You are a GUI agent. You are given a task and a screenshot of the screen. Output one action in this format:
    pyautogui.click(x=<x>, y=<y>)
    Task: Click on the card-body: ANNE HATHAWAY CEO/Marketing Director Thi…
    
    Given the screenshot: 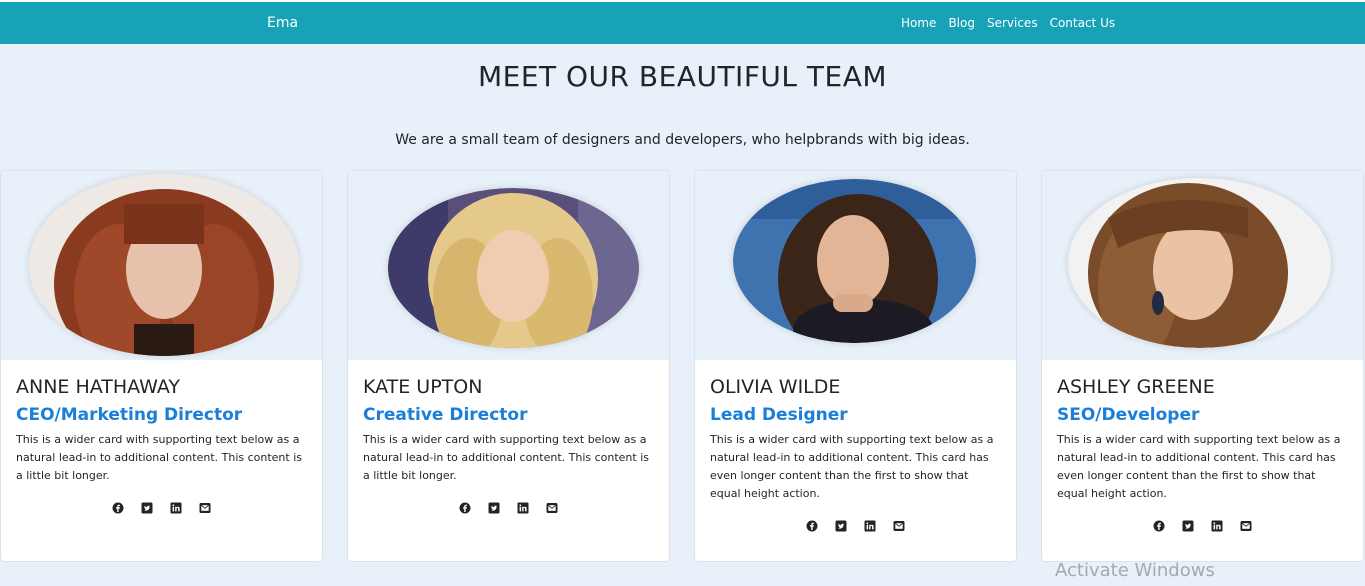 What is the action you would take?
    pyautogui.click(x=161, y=437)
    